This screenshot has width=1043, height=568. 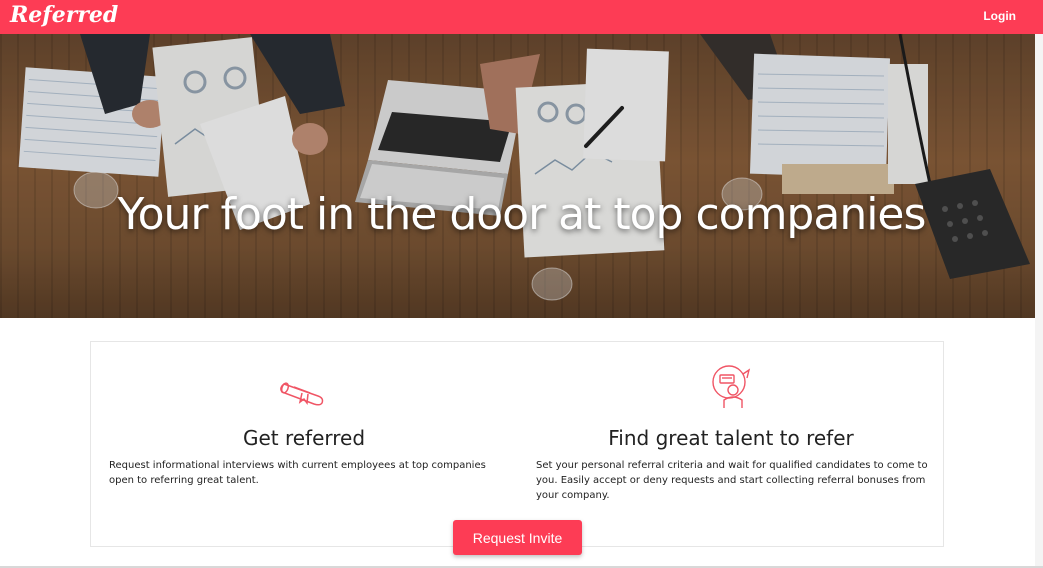 I want to click on hero-headline: Your foot in the door at top companies, so click(x=522, y=214).